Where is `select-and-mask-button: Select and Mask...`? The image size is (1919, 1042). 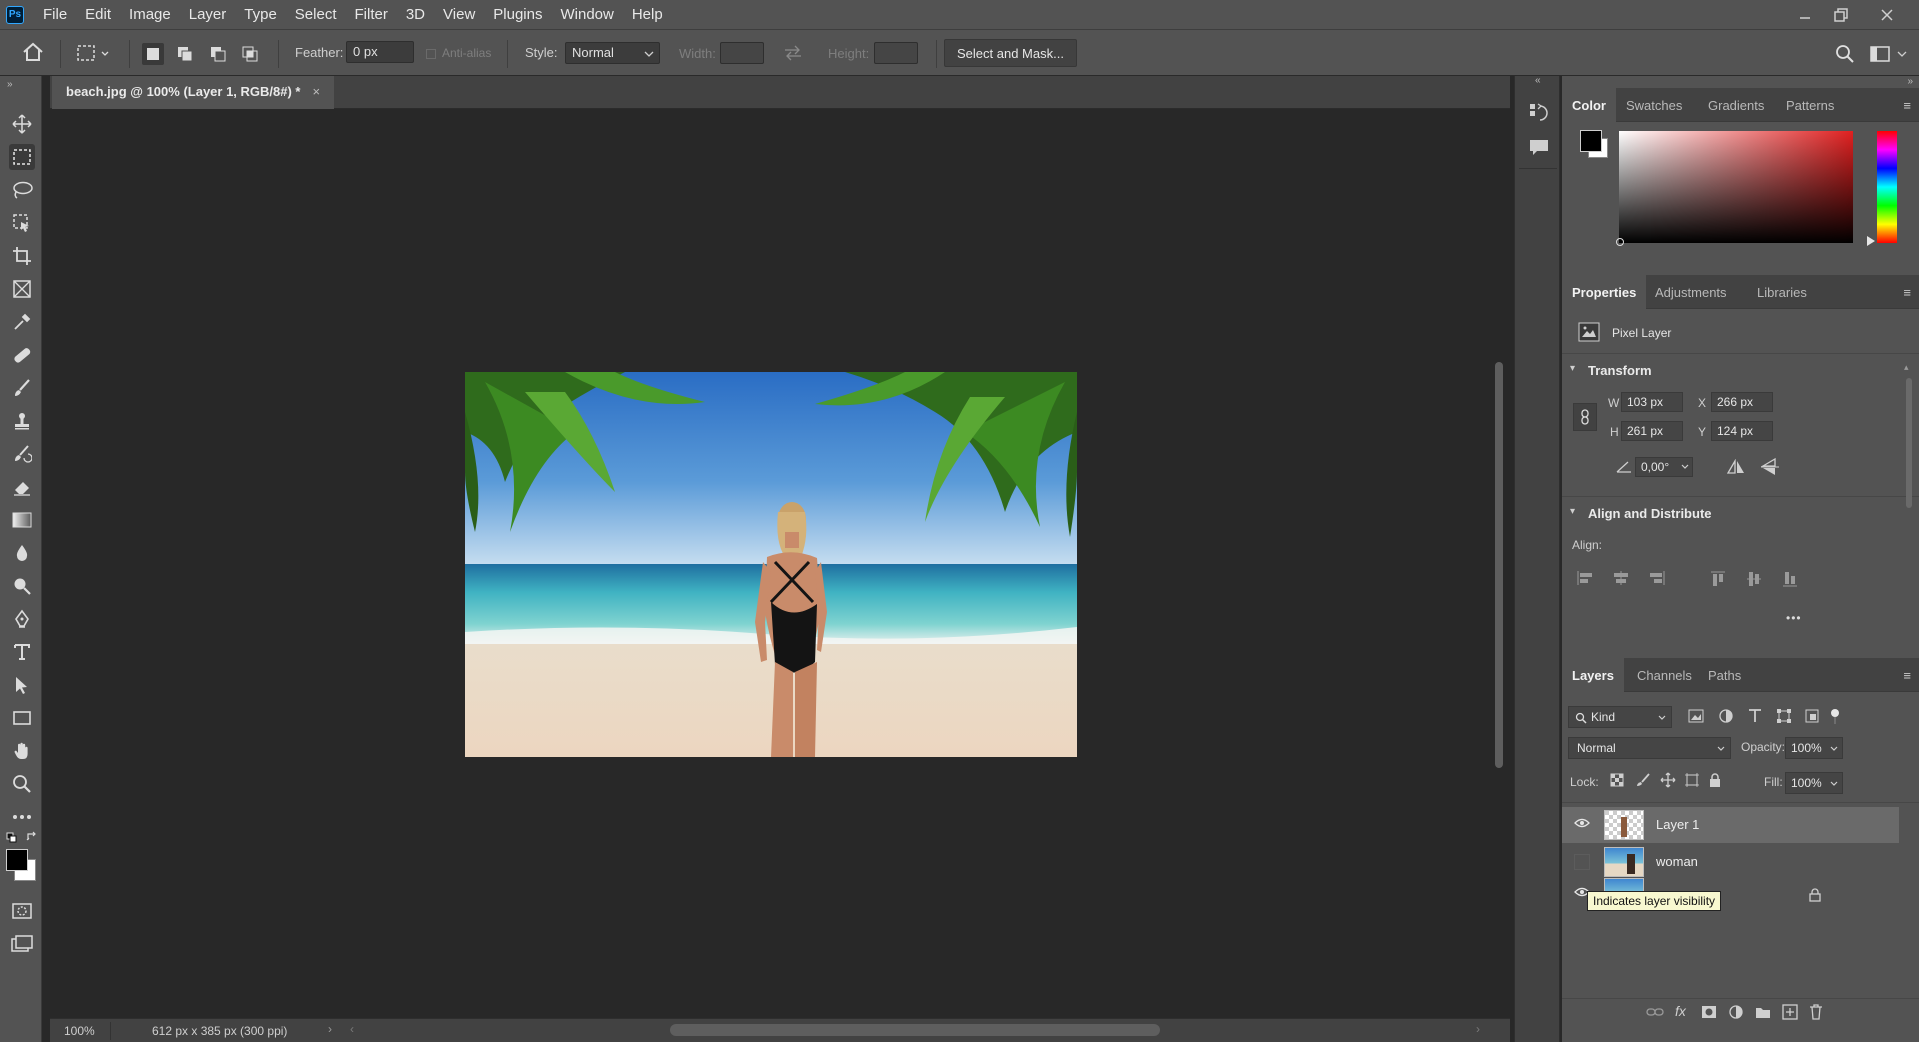
select-and-mask-button: Select and Mask... is located at coordinates (1010, 53).